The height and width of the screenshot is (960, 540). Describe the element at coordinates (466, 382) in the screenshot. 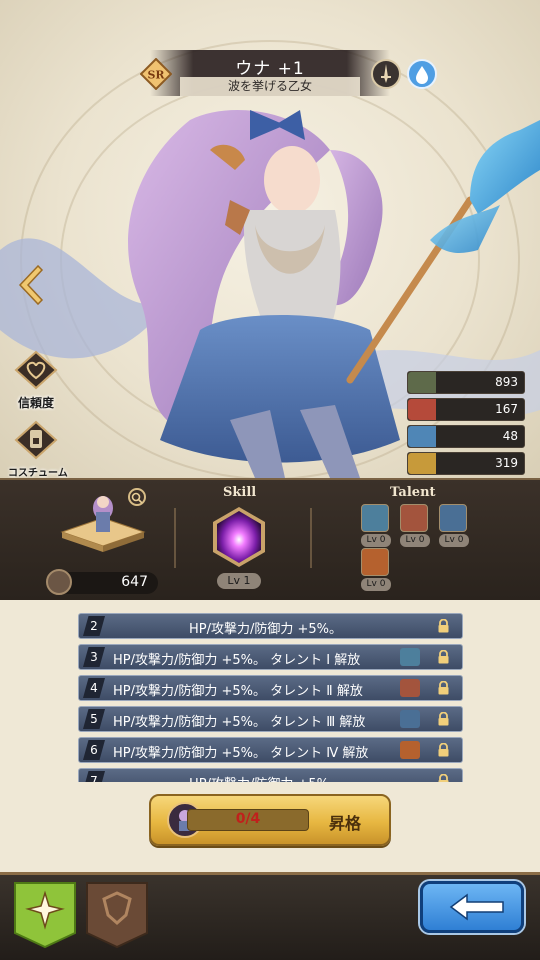

I see `stat-hp: 893` at that location.